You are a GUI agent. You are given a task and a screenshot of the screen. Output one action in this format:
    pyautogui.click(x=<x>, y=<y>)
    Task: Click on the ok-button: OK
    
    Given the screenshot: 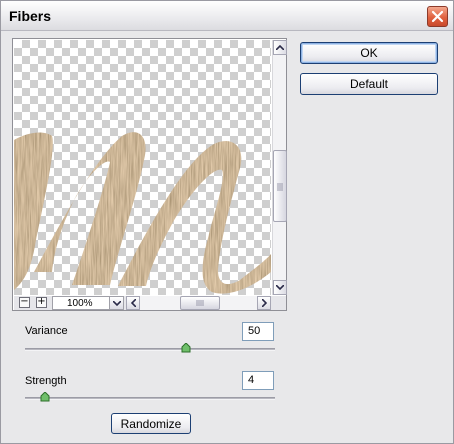 What is the action you would take?
    pyautogui.click(x=369, y=53)
    